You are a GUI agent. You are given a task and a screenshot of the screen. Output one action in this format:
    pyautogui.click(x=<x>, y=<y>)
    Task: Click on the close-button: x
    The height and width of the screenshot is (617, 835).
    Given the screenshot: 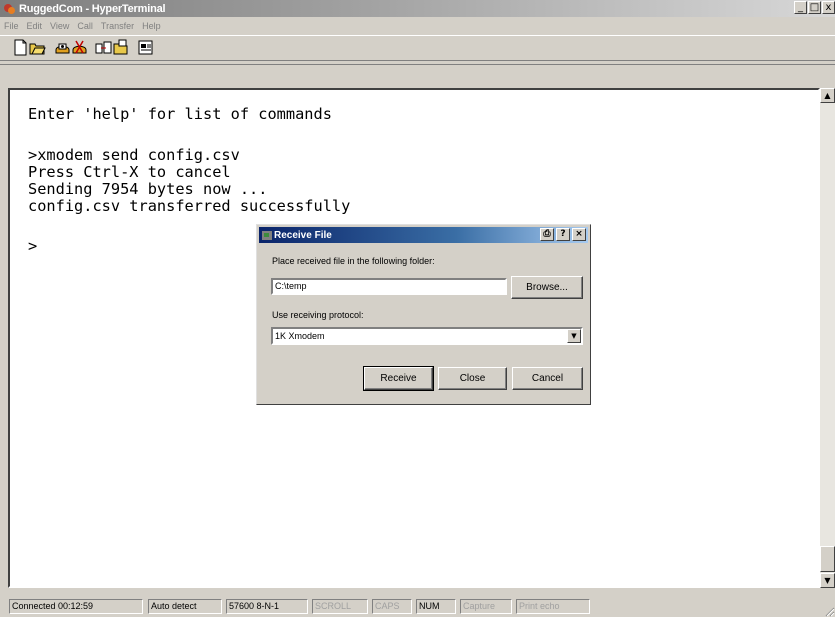 What is the action you would take?
    pyautogui.click(x=828, y=7)
    